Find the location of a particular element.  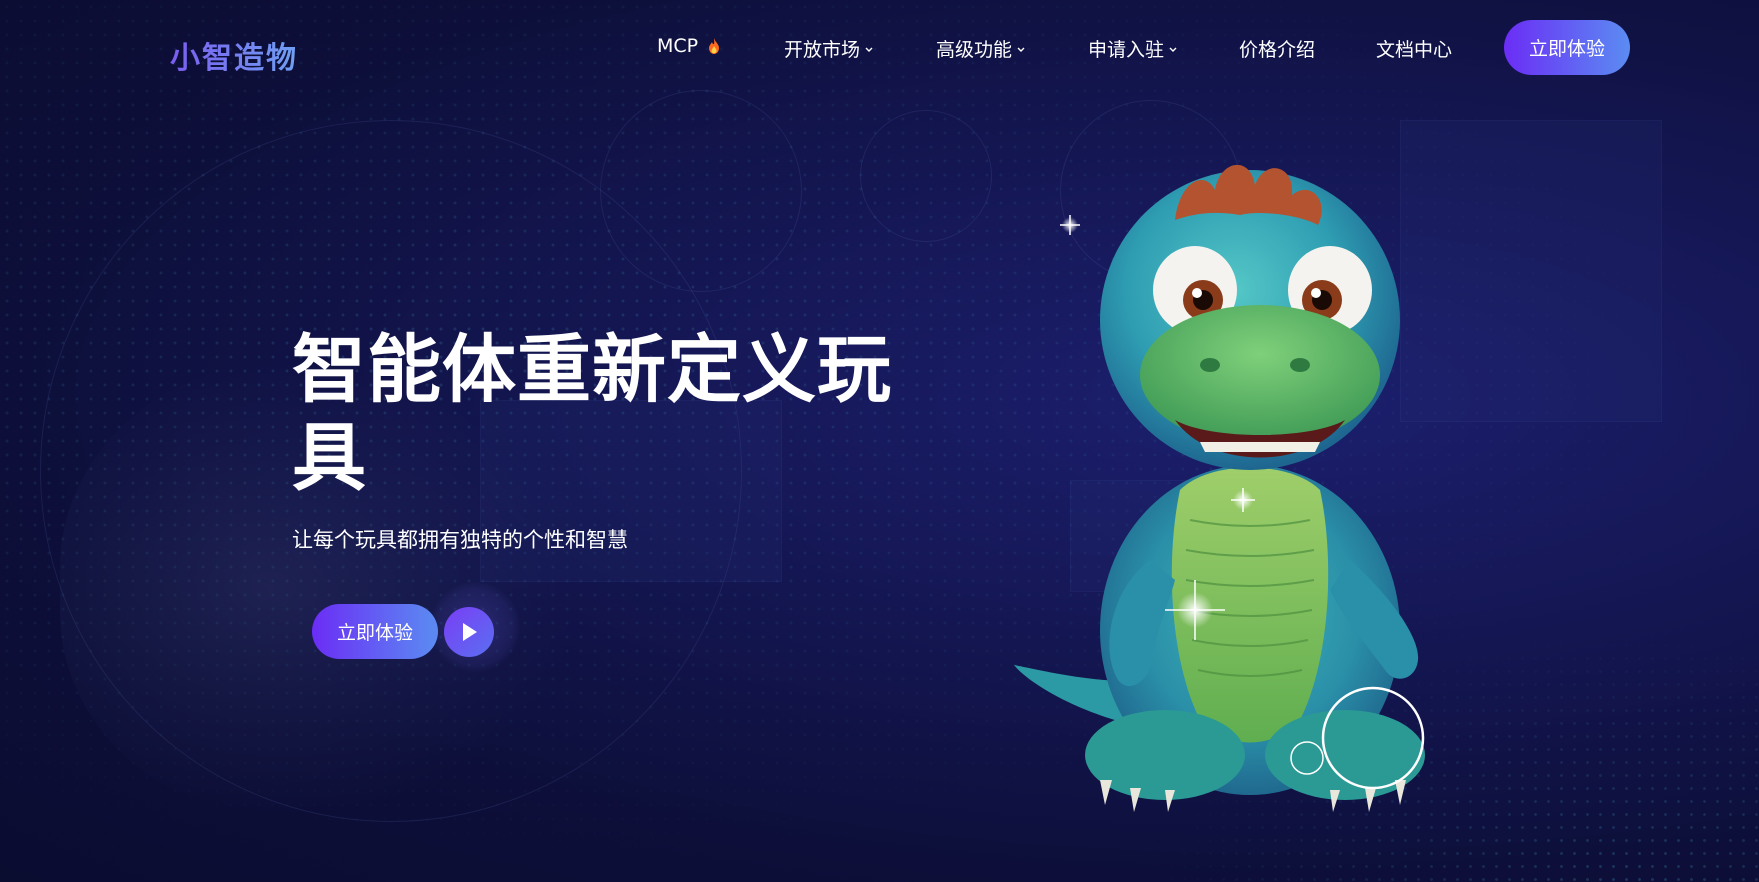

site-logo: 小智造物 is located at coordinates (234, 55).